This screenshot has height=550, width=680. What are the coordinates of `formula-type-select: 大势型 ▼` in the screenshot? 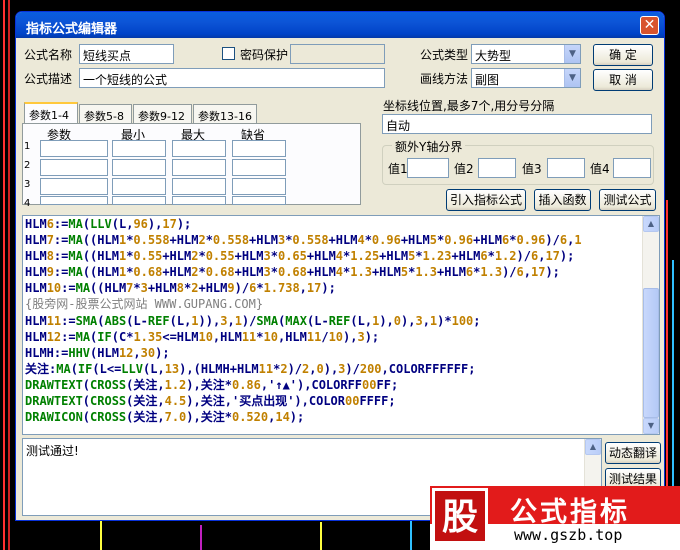 It's located at (526, 54).